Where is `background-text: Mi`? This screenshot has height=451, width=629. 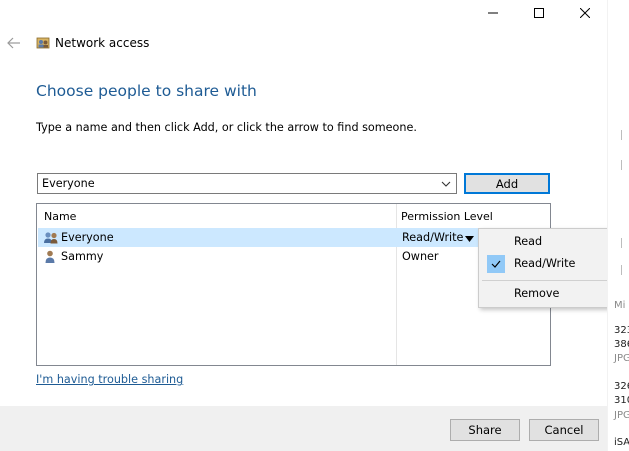 background-text: Mi is located at coordinates (620, 305).